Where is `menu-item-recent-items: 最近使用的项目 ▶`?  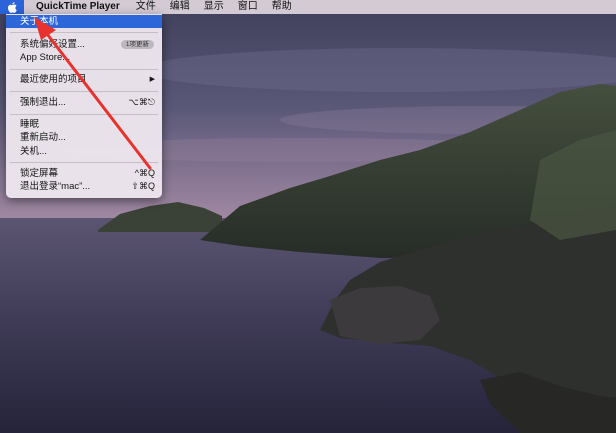 menu-item-recent-items: 最近使用的项目 ▶ is located at coordinates (84, 79).